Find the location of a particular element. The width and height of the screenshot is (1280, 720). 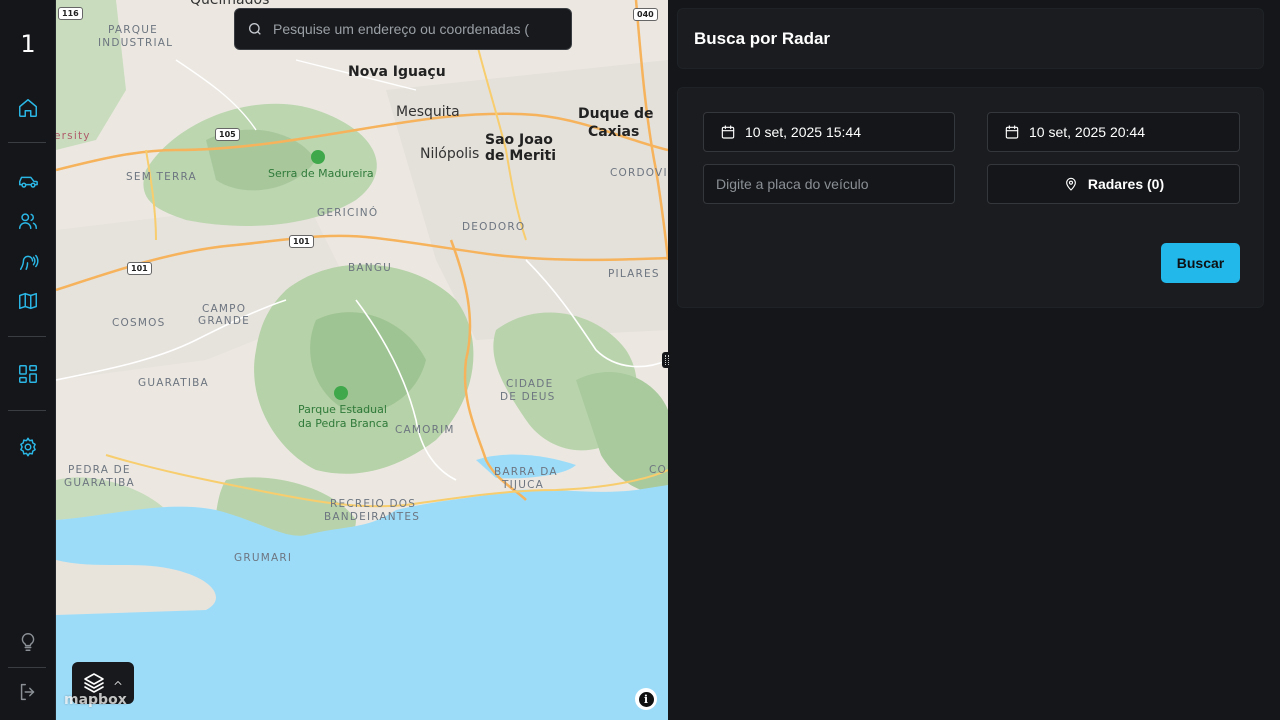

map-search-box is located at coordinates (403, 29).